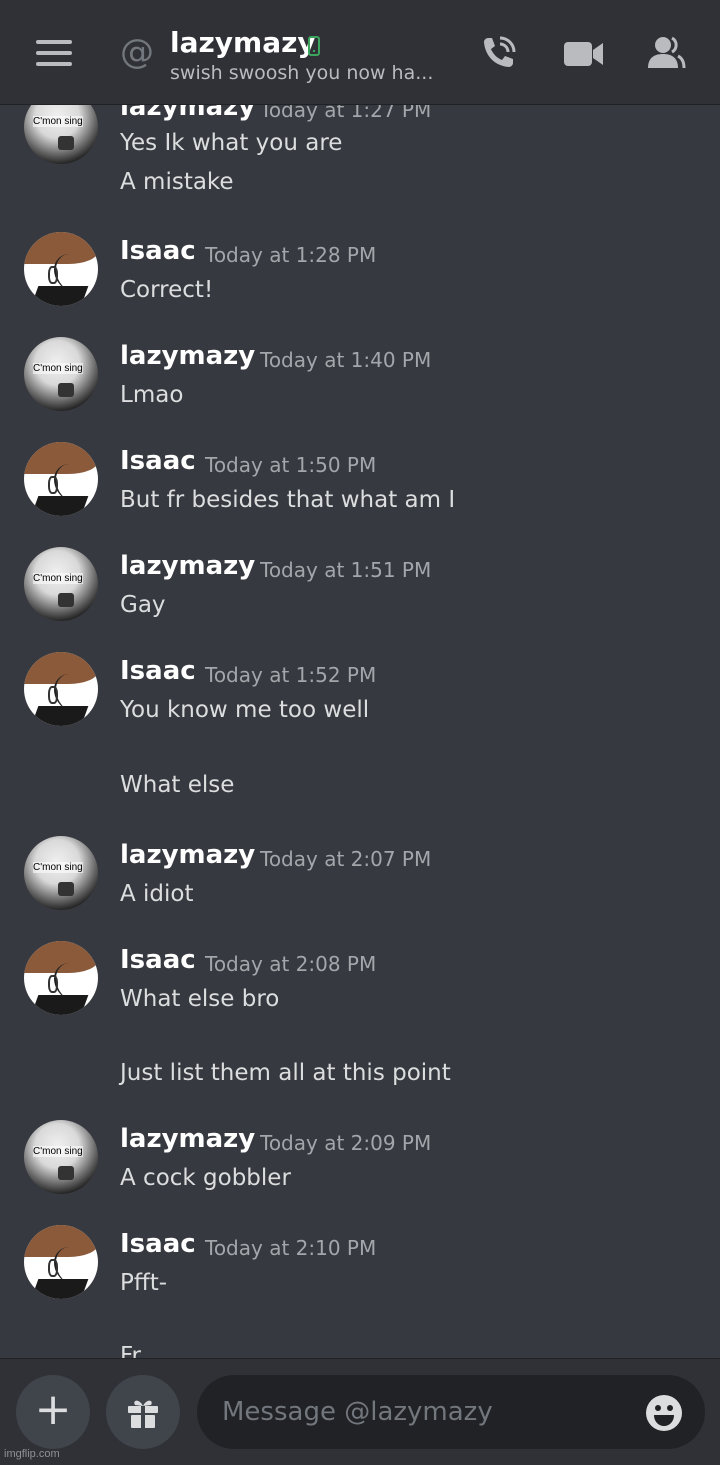 The image size is (720, 1465). What do you see at coordinates (346, 113) in the screenshot?
I see `message-timestamp: Today at 1:27 PM` at bounding box center [346, 113].